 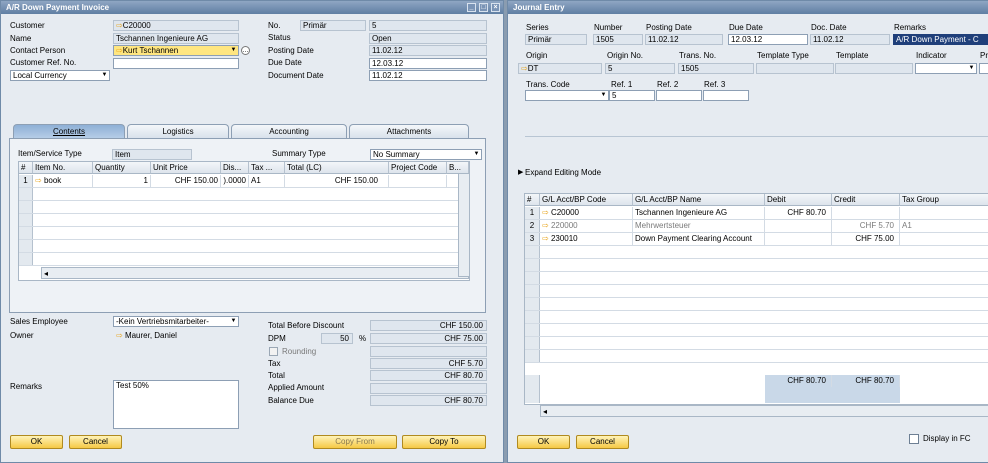 I want to click on doc-number-field: 5, so click(x=428, y=25).